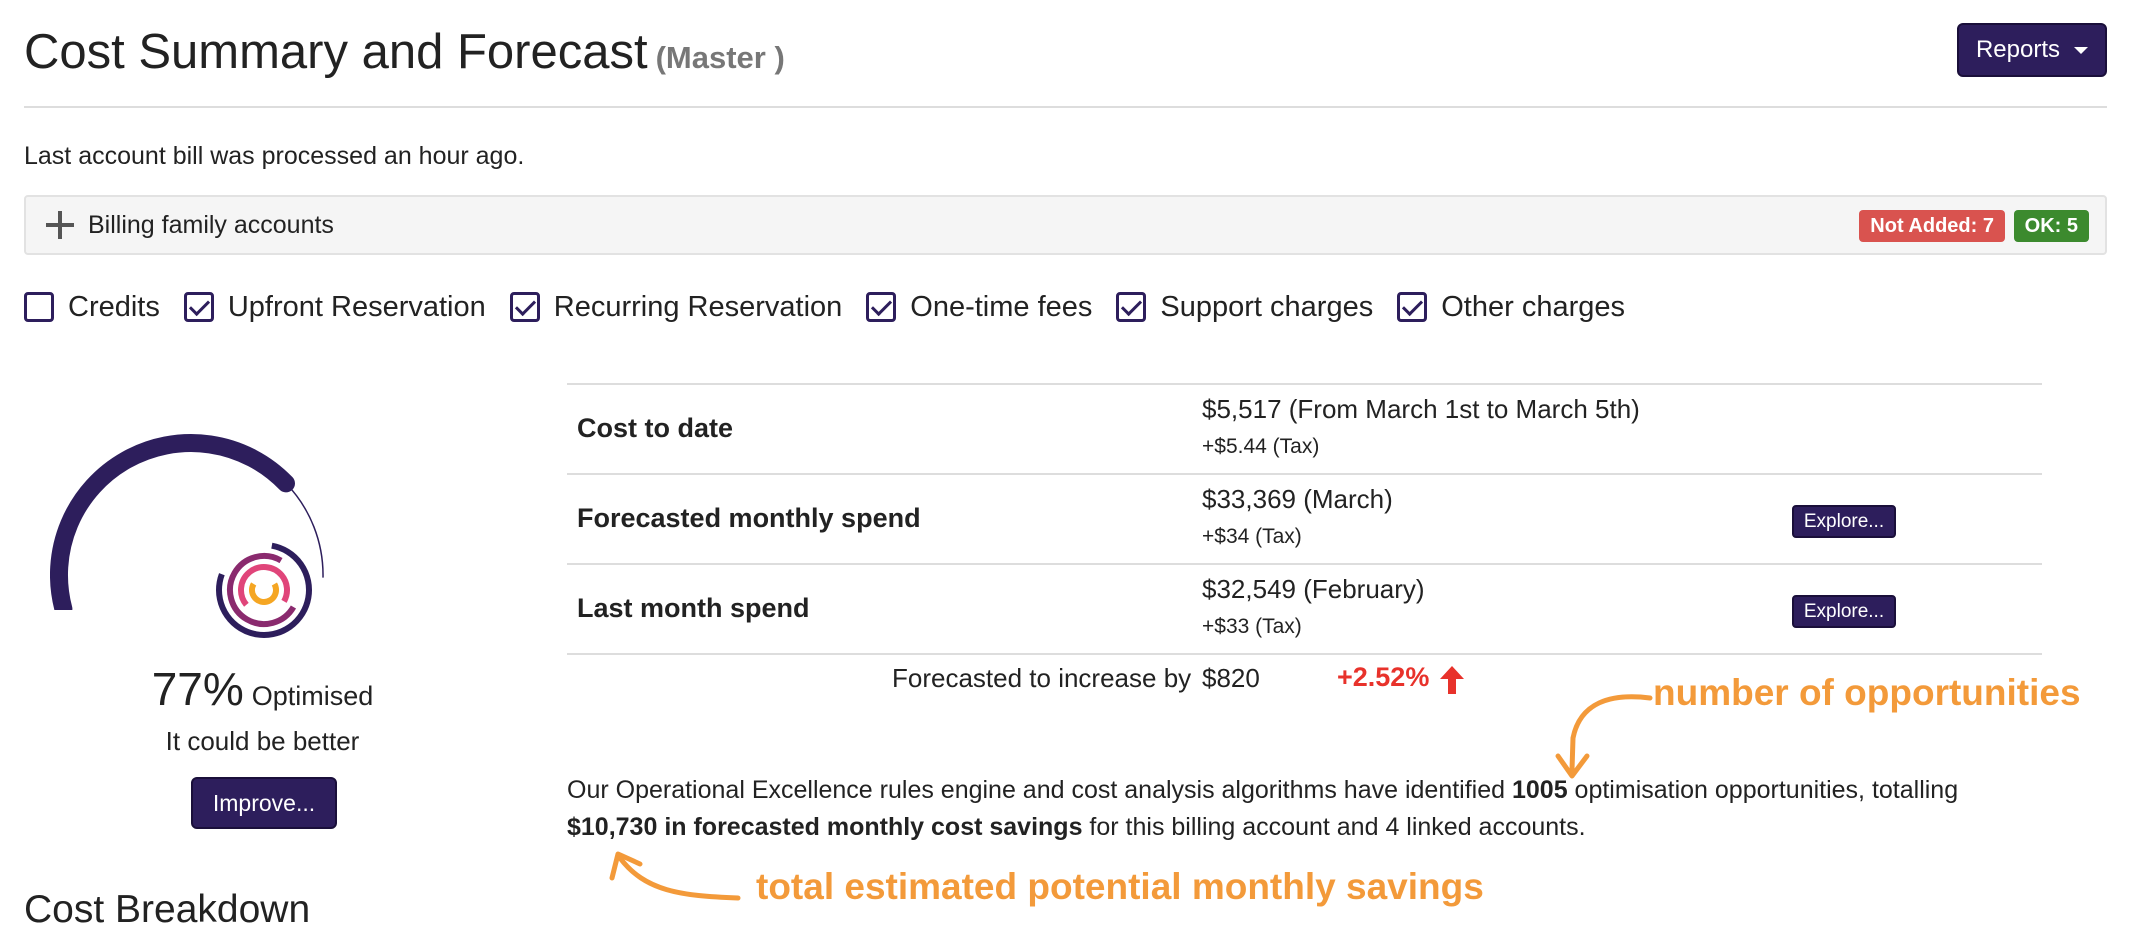  I want to click on page-title: Cost Summary and Forecast (Master ), so click(404, 52).